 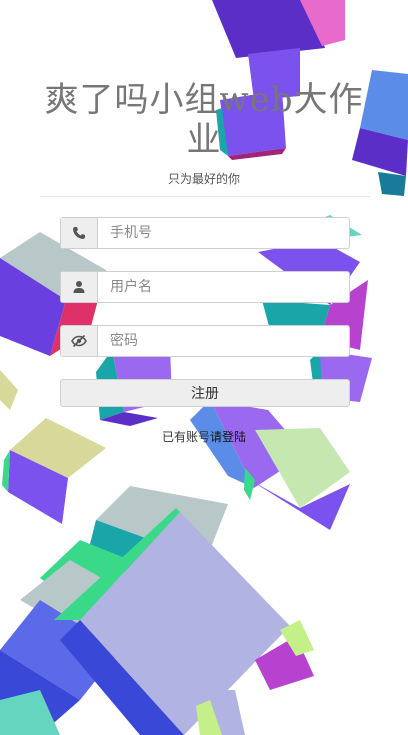 What do you see at coordinates (223, 341) in the screenshot?
I see `password-input` at bounding box center [223, 341].